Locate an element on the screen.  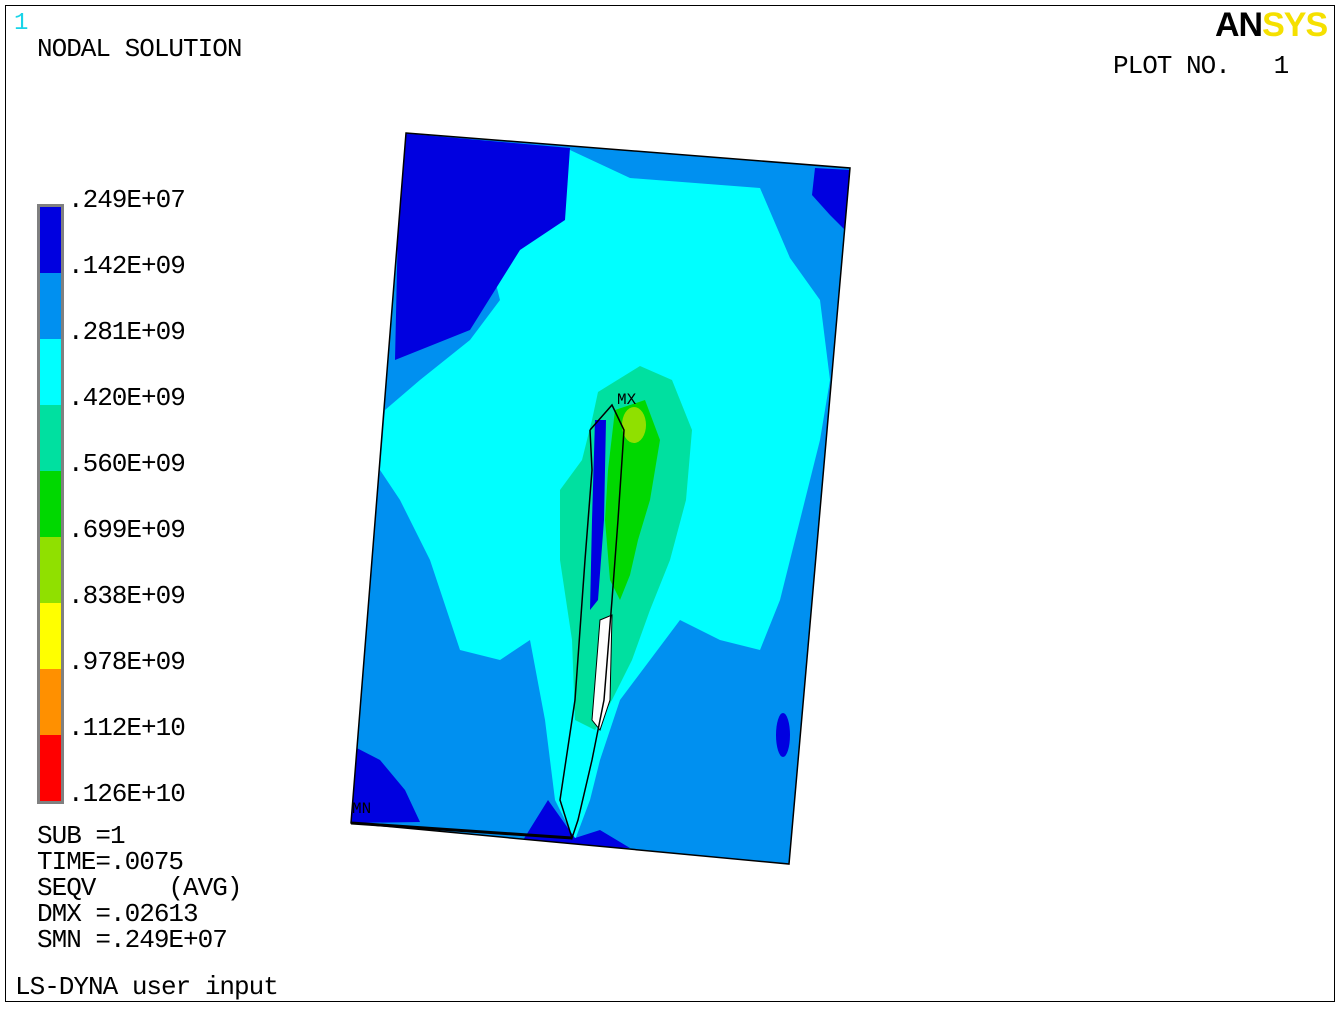
band-region-0-right is located at coordinates (783, 735).